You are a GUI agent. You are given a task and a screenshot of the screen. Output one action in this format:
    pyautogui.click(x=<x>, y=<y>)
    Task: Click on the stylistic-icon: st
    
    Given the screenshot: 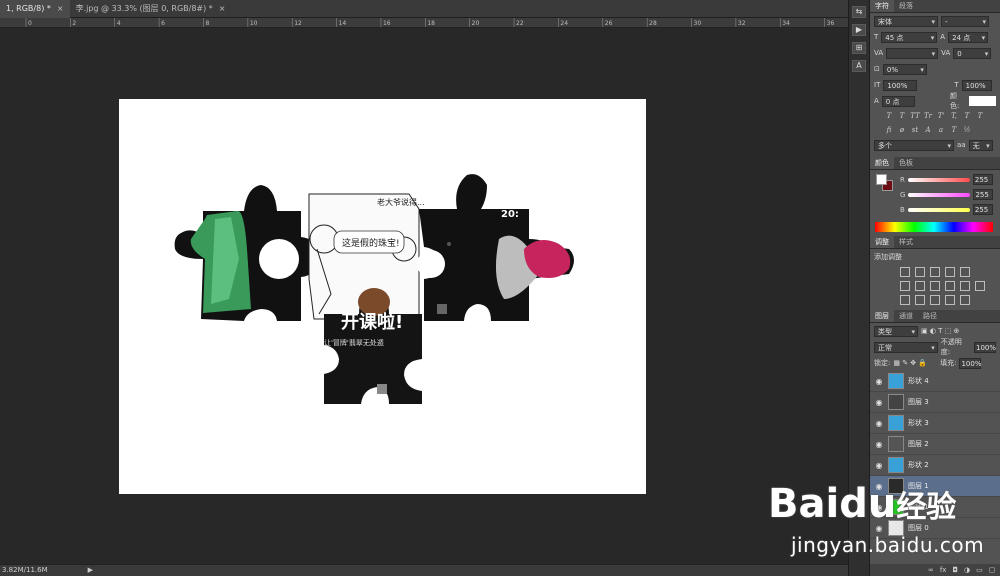 What is the action you would take?
    pyautogui.click(x=915, y=130)
    